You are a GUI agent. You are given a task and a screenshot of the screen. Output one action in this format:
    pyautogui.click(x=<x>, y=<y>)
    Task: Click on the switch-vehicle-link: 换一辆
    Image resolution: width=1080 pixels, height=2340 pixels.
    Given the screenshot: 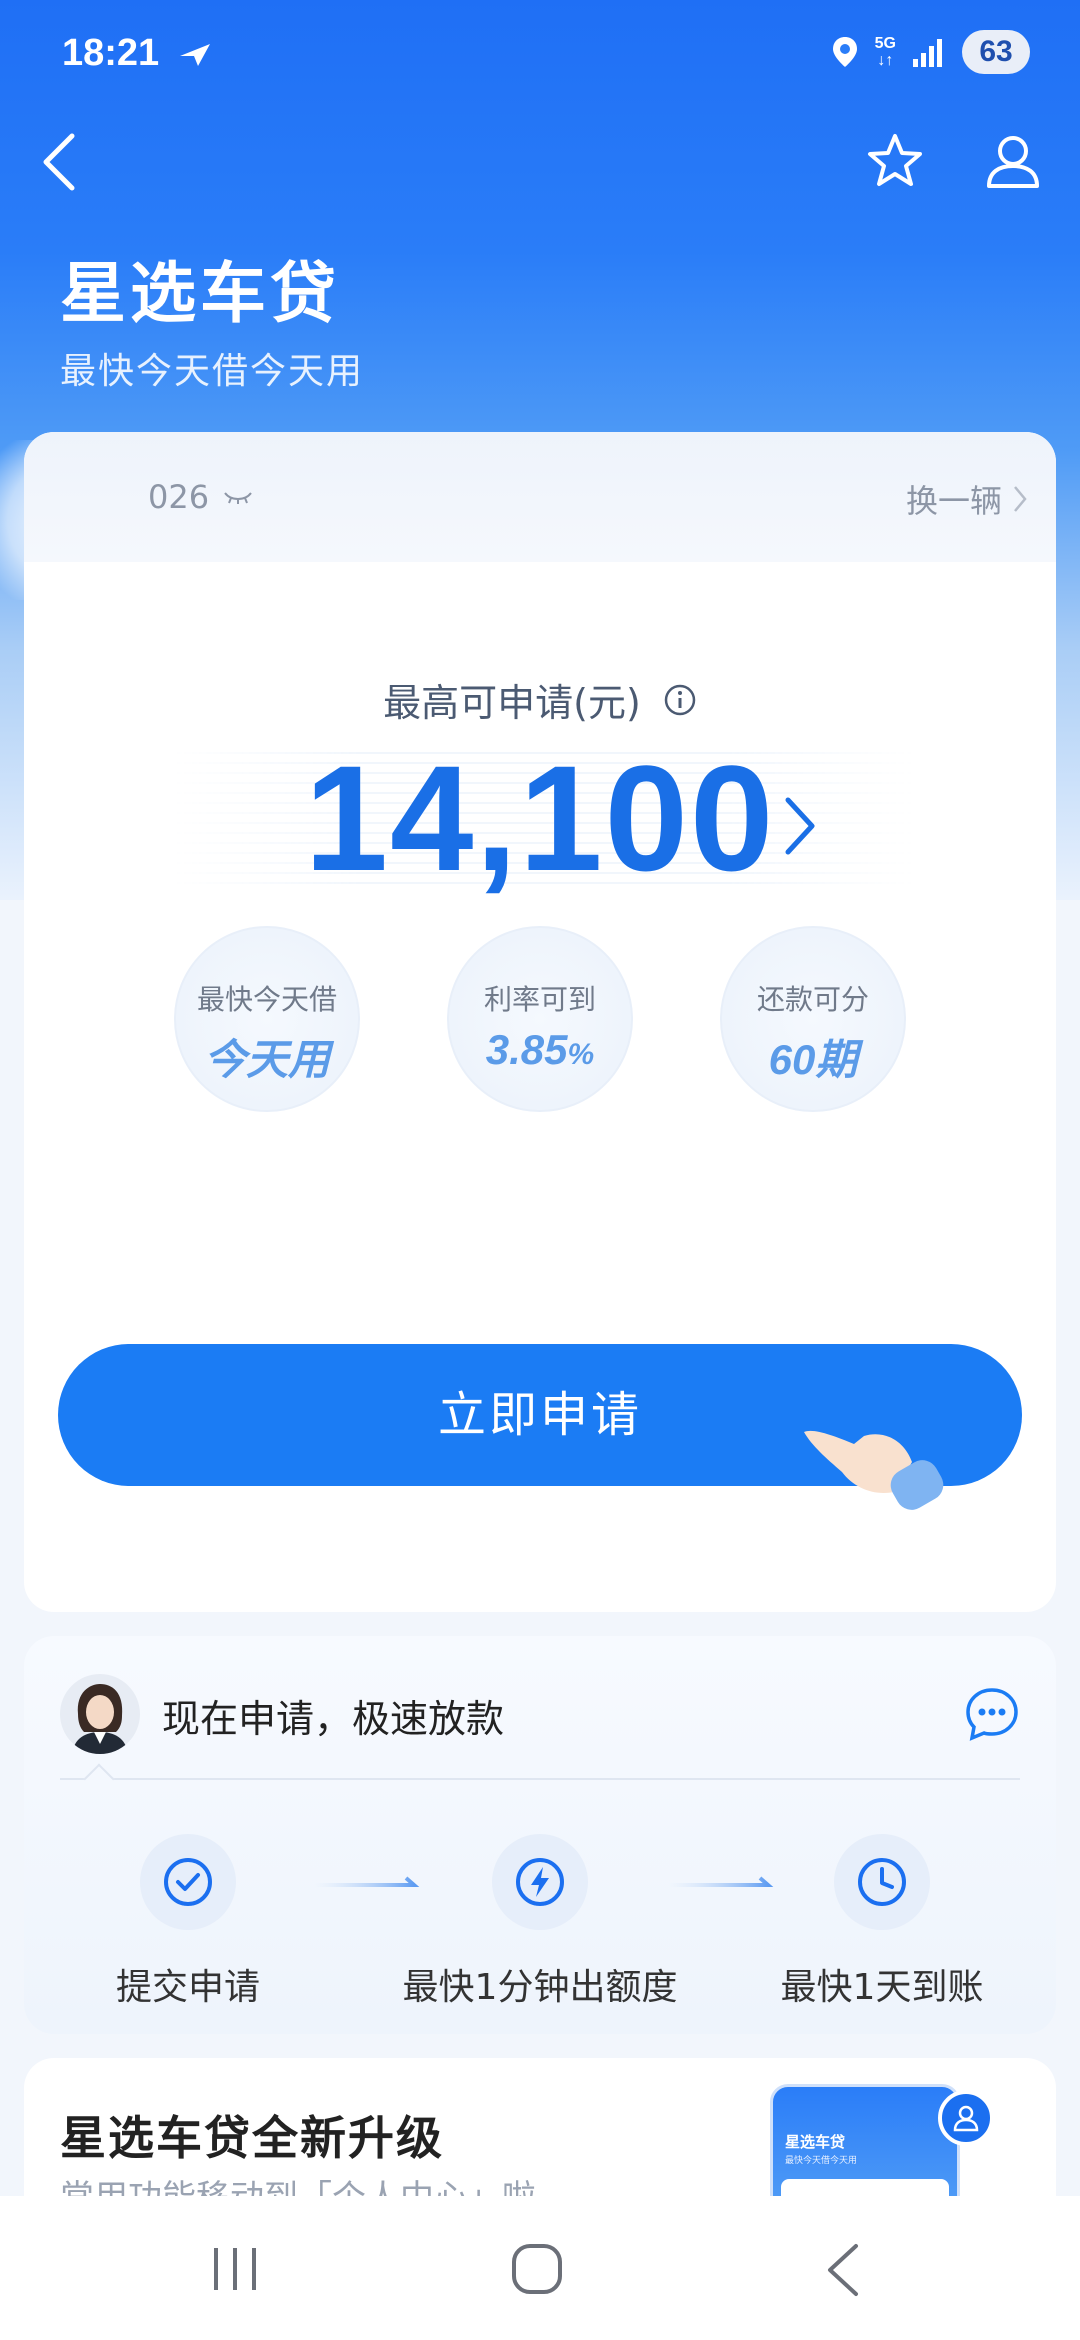 What is the action you would take?
    pyautogui.click(x=967, y=499)
    